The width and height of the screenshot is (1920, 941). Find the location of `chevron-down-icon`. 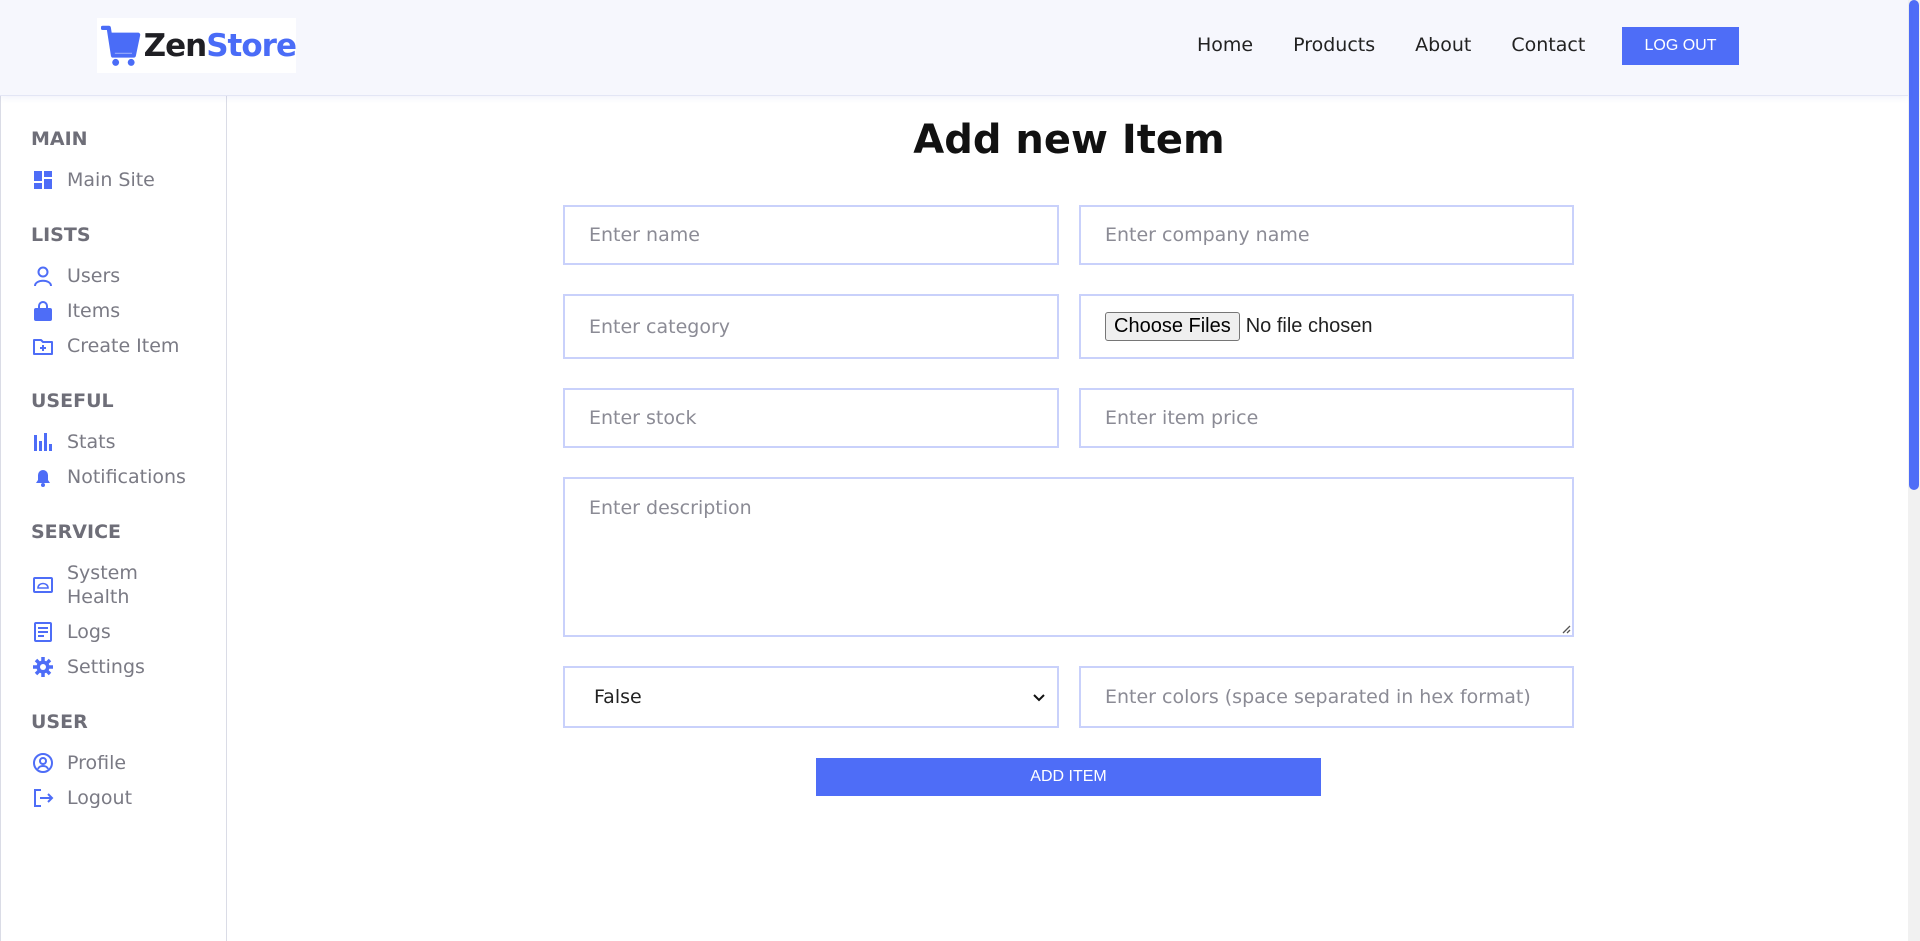

chevron-down-icon is located at coordinates (1039, 698).